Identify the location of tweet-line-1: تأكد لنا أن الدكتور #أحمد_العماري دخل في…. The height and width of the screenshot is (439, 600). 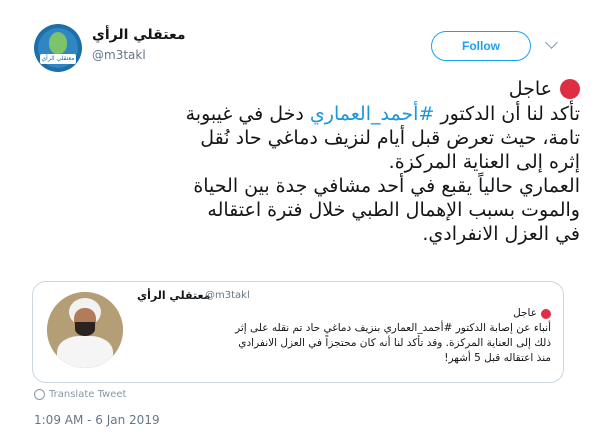
(305, 114).